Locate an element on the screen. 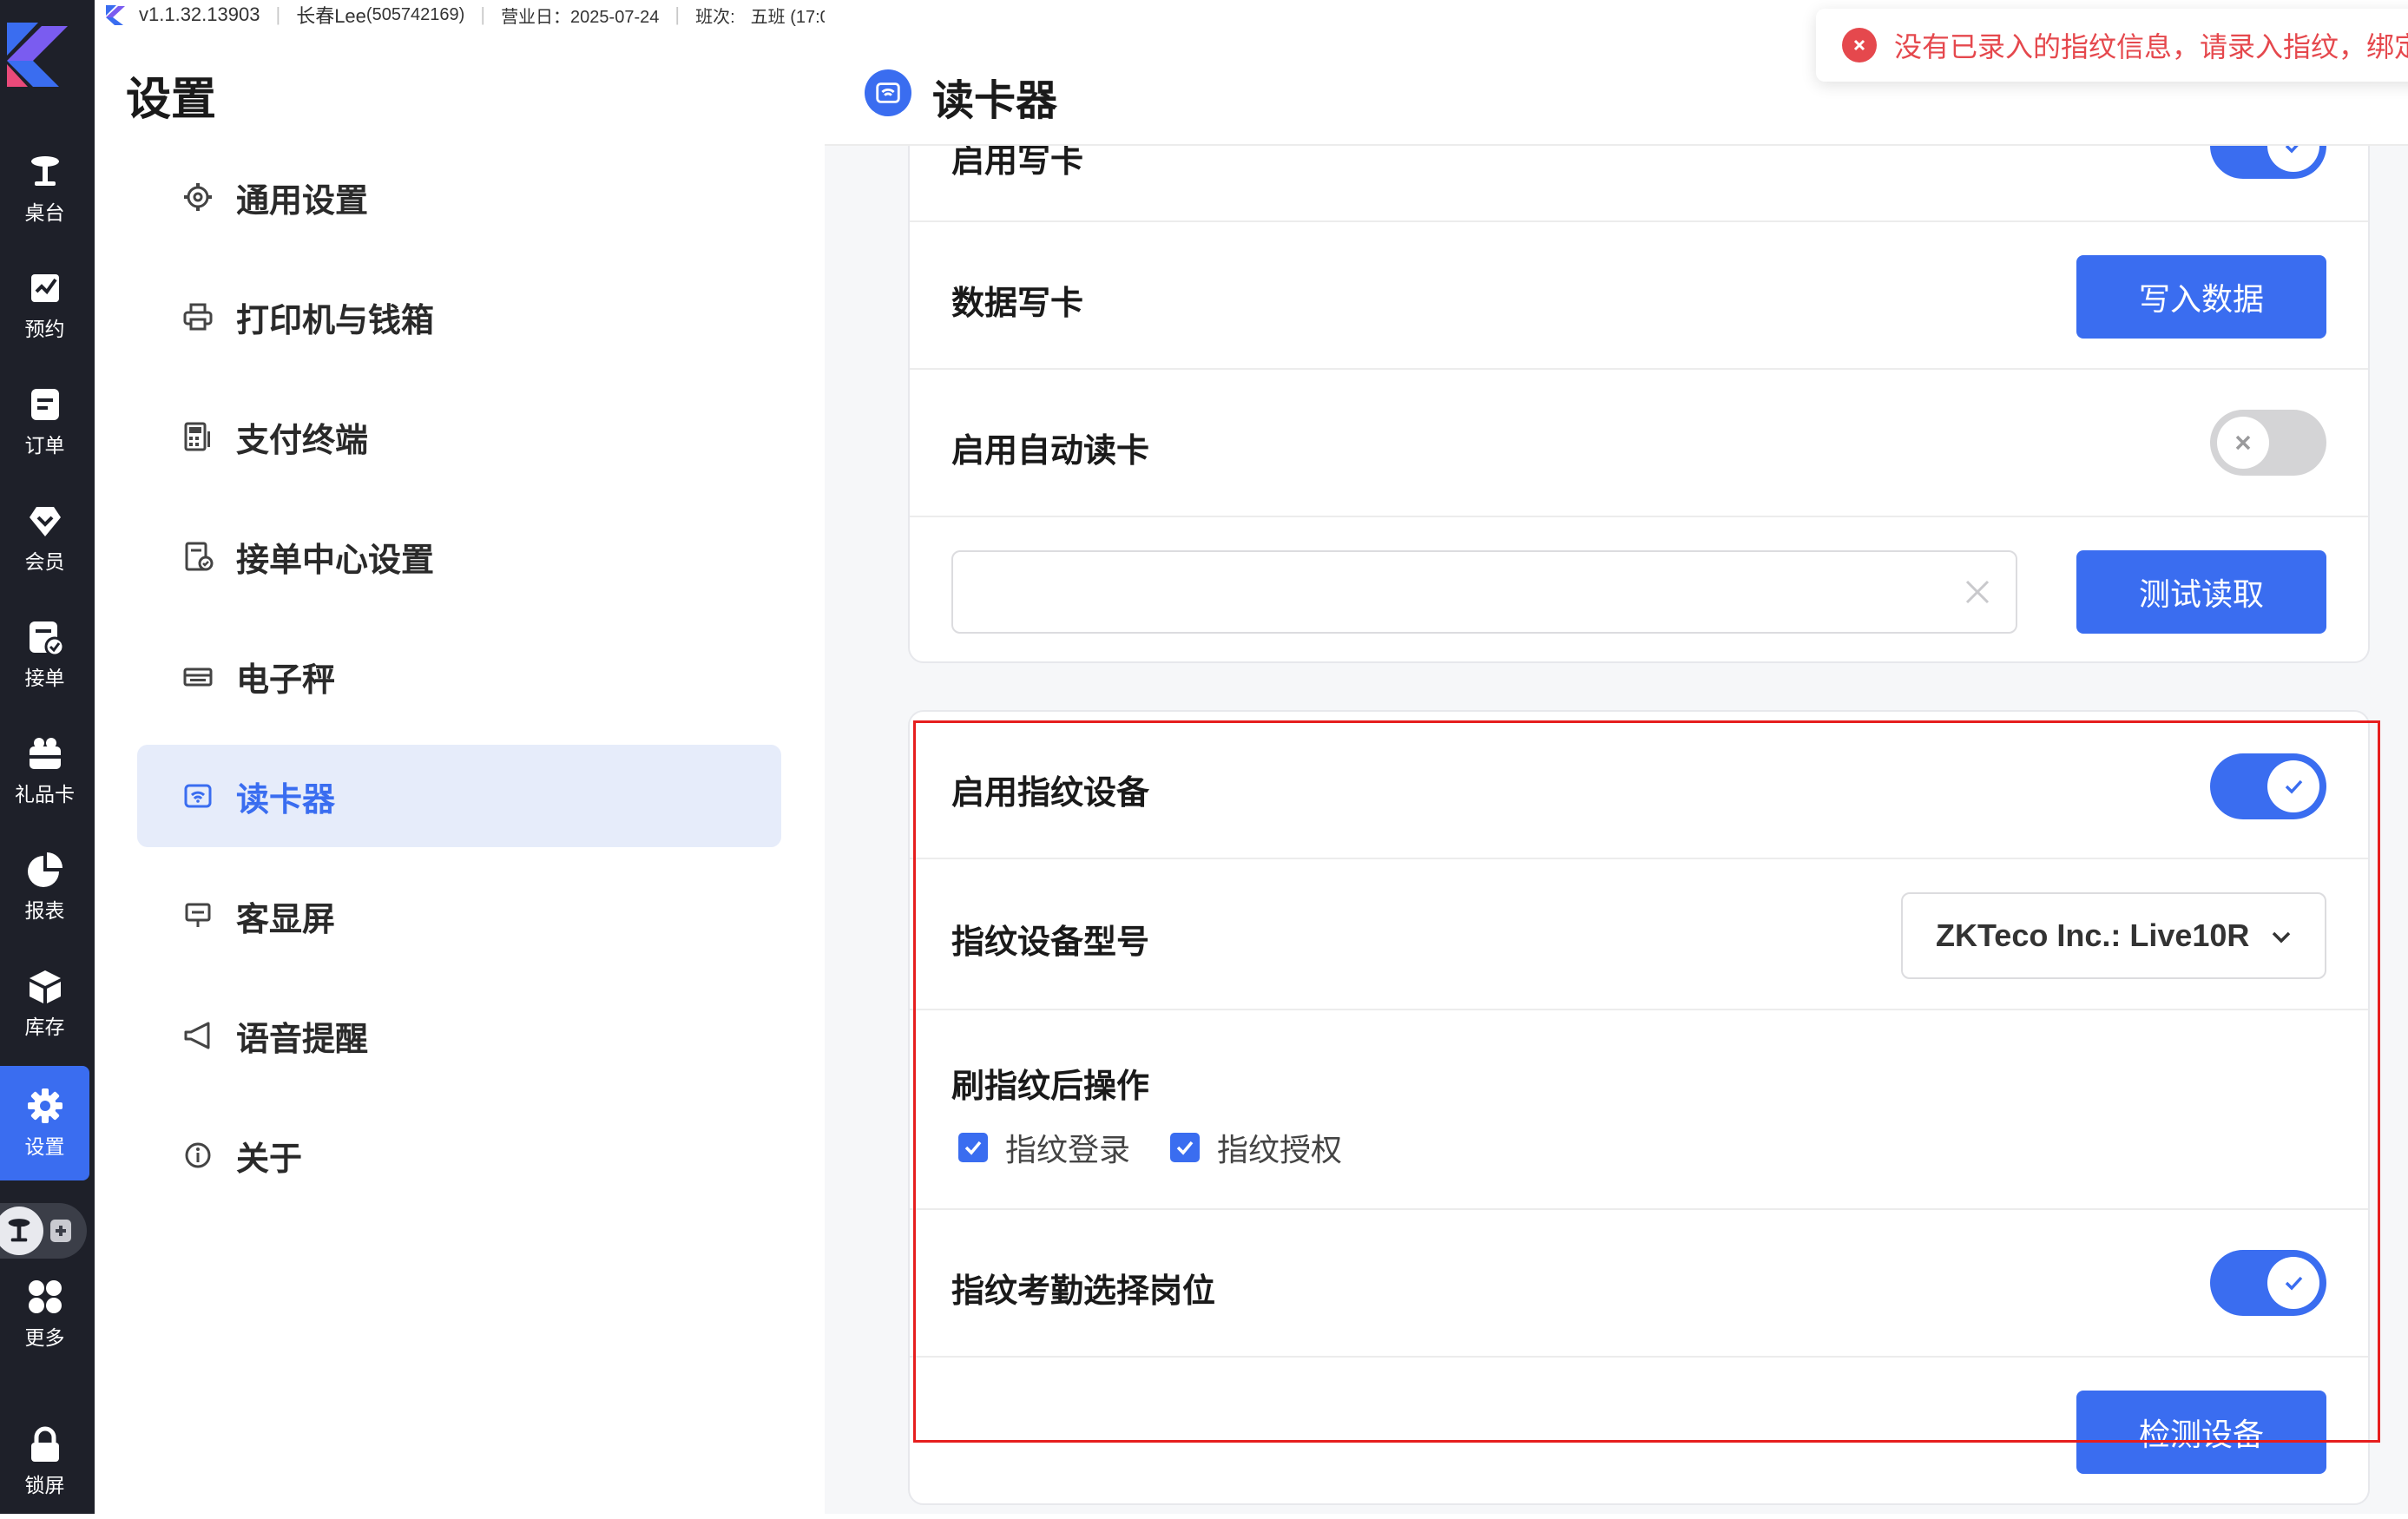  data-write-row: 数据写卡 写入数据 is located at coordinates (1639, 296).